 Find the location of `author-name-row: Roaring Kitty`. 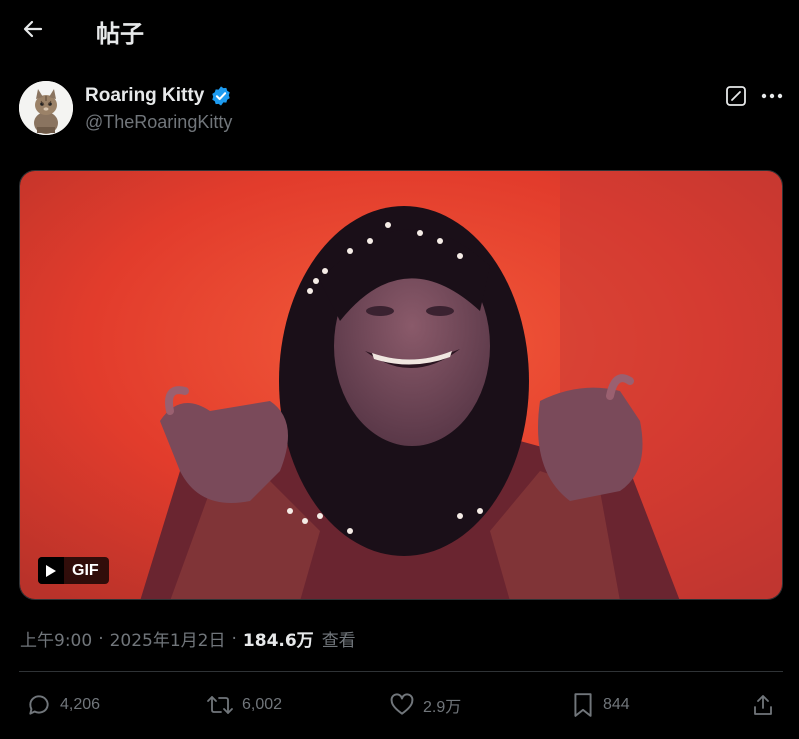

author-name-row: Roaring Kitty is located at coordinates (158, 96).